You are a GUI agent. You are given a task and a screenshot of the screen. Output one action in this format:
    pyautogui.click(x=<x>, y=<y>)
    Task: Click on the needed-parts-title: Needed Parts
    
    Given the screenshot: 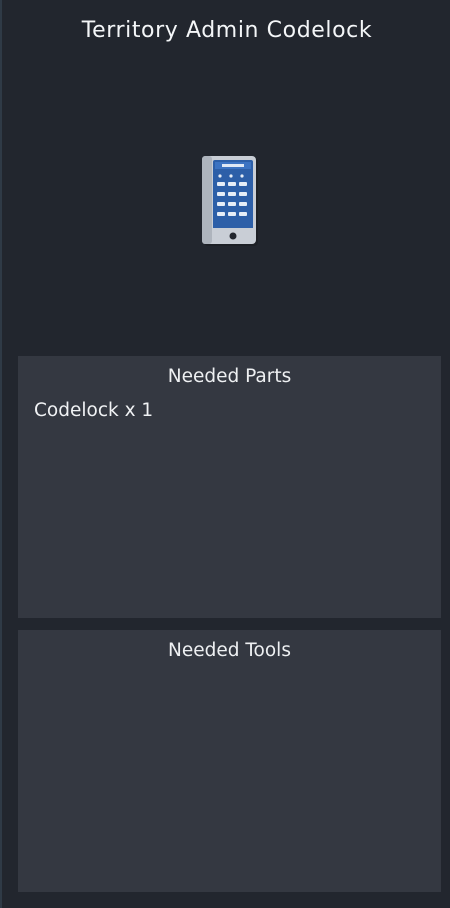 What is the action you would take?
    pyautogui.click(x=229, y=376)
    